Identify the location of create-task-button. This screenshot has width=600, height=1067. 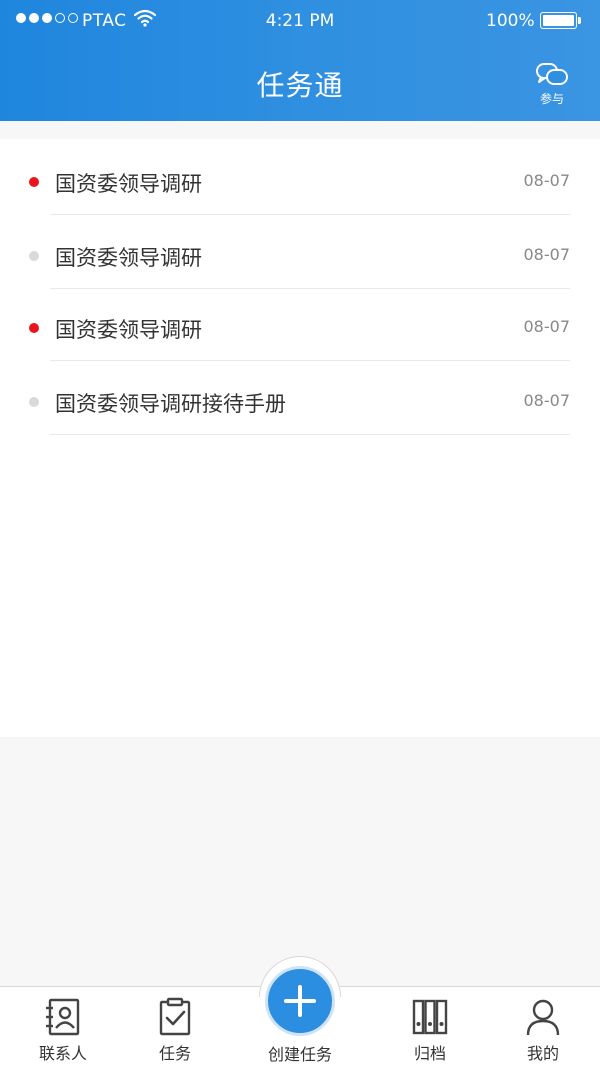
(300, 1001).